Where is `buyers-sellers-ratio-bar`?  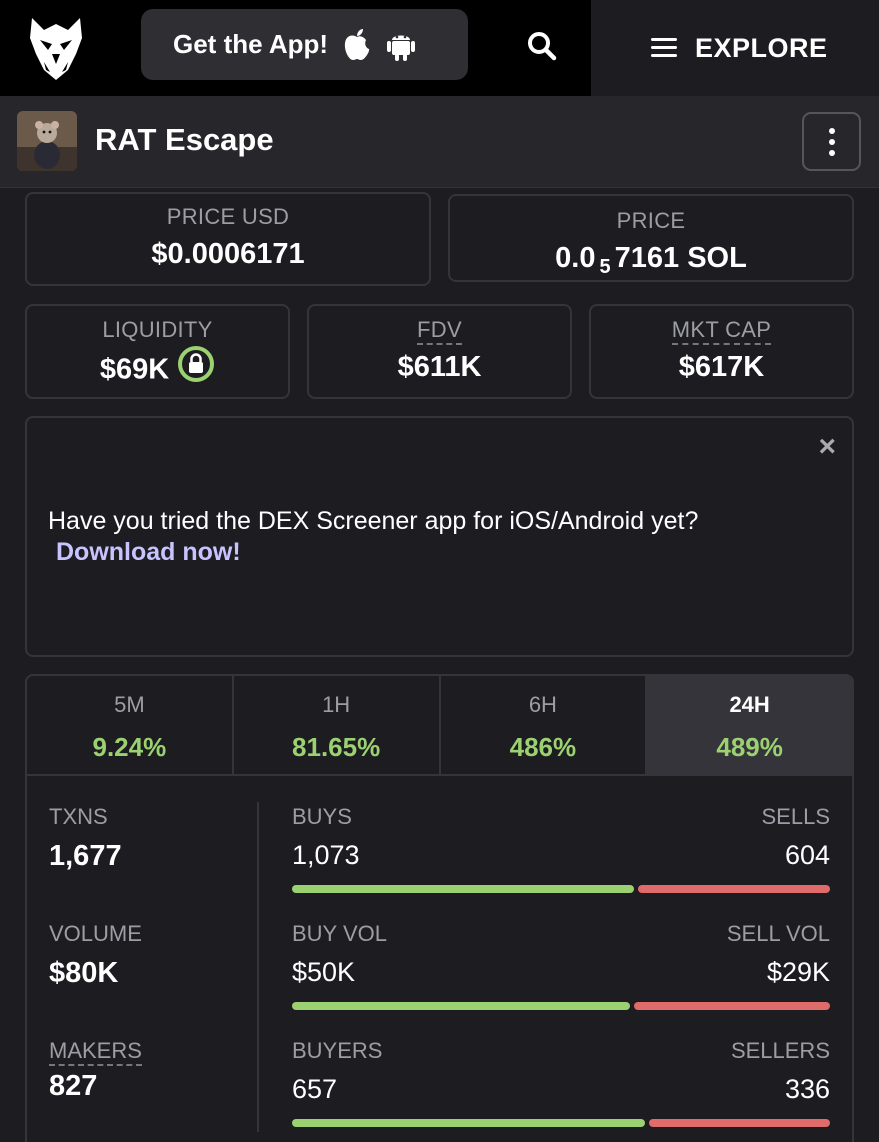
buyers-sellers-ratio-bar is located at coordinates (561, 1123).